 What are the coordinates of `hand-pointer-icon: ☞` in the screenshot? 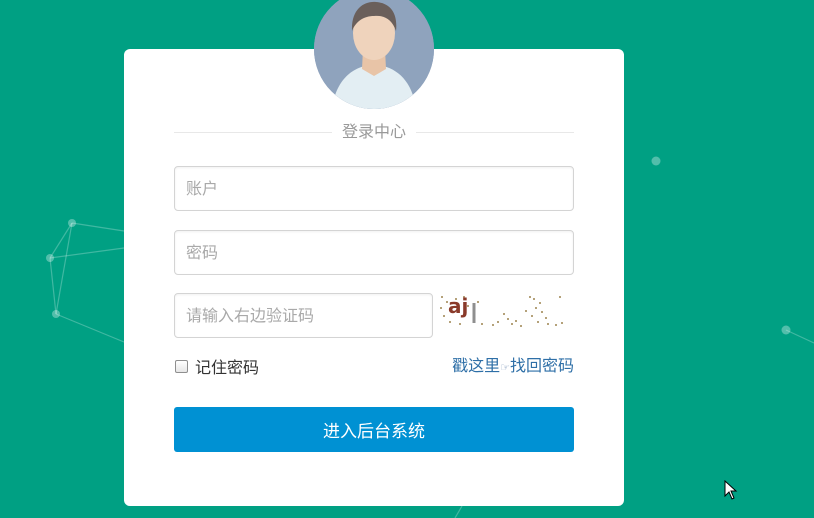 It's located at (505, 367).